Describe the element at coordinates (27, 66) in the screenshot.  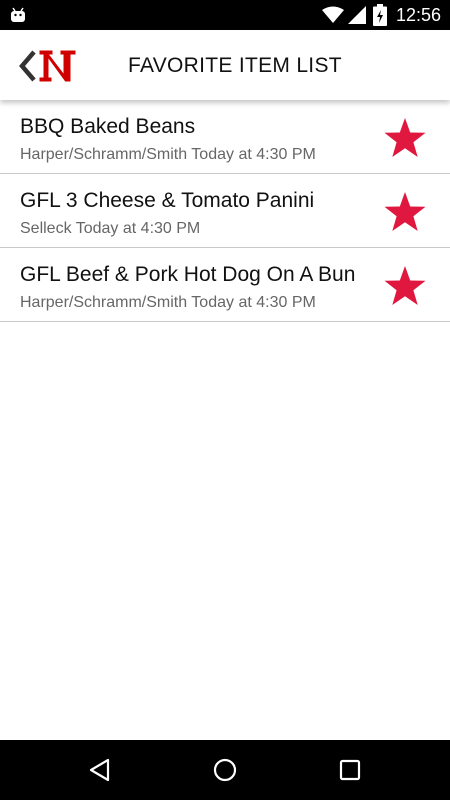
I see `chevron-left-icon` at that location.